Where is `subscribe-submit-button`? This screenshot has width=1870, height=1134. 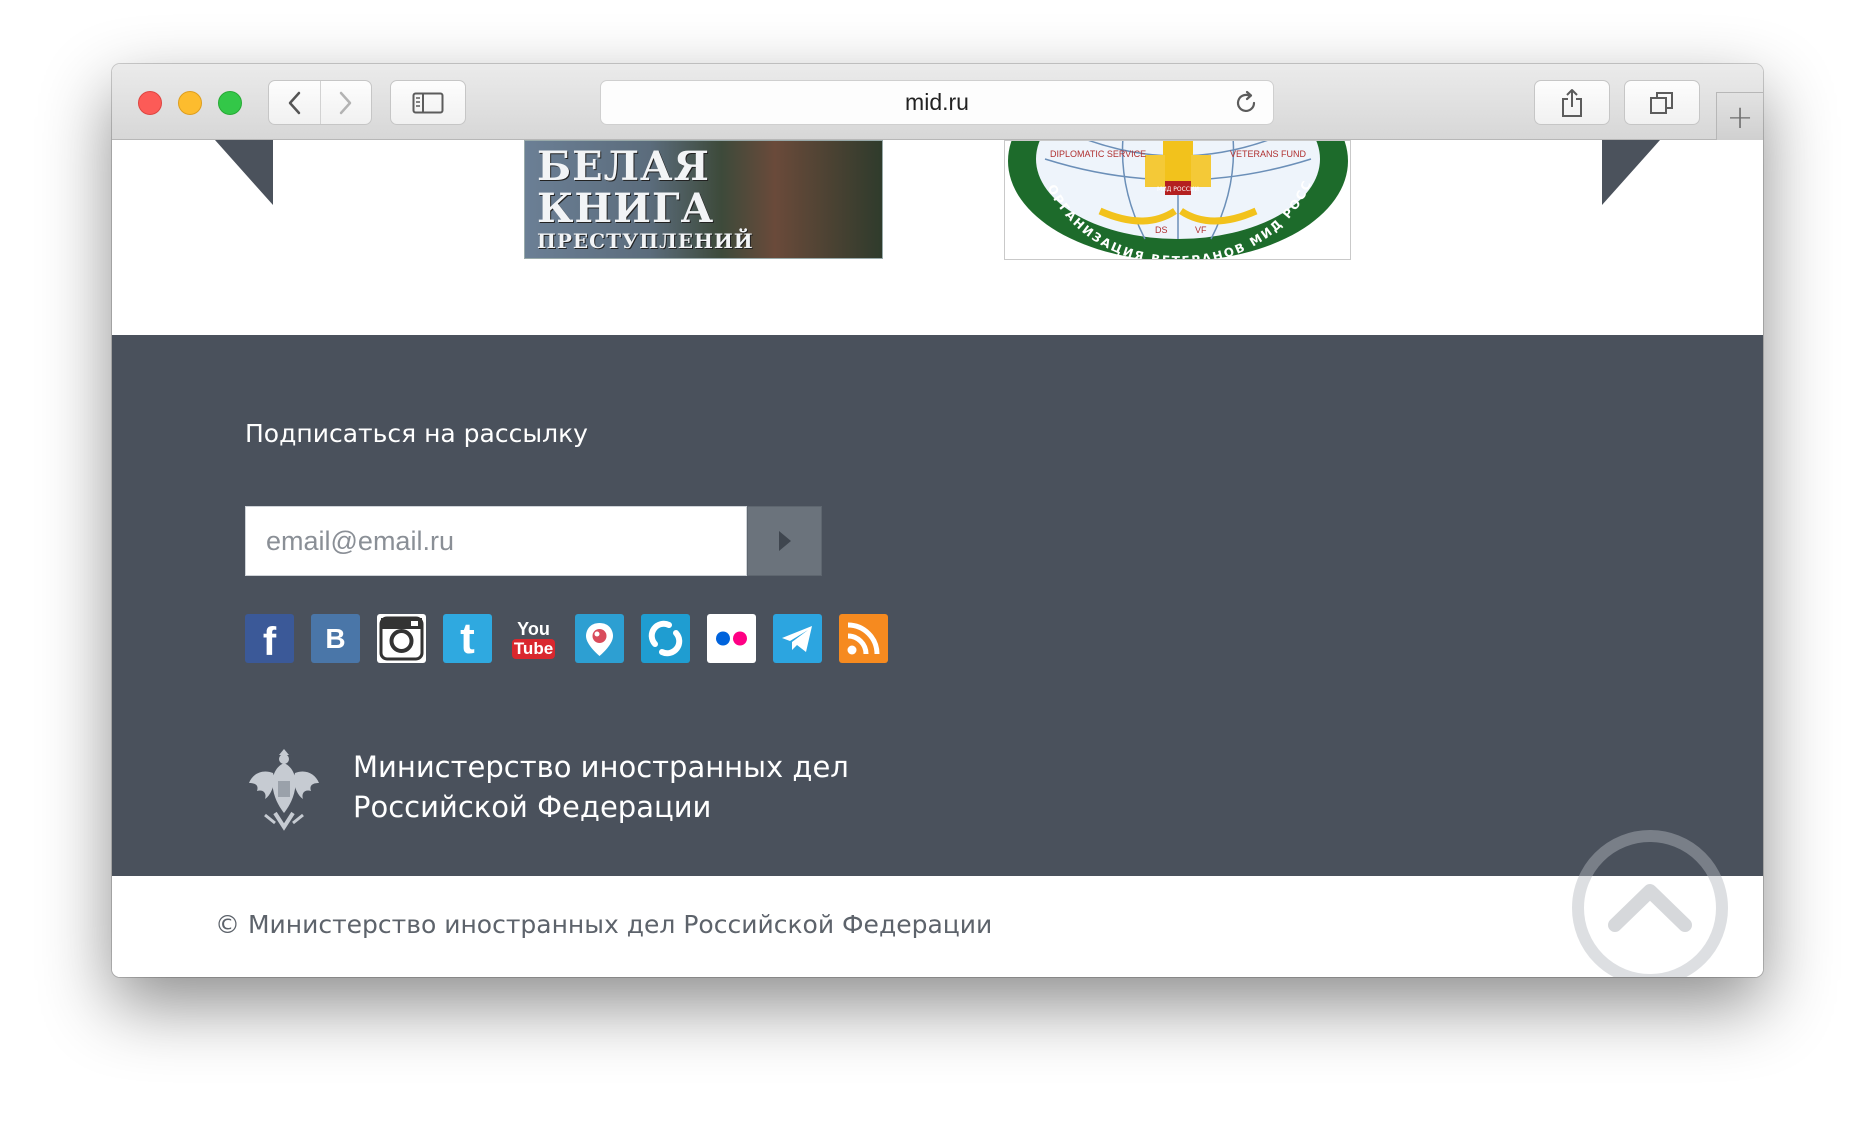 subscribe-submit-button is located at coordinates (784, 541).